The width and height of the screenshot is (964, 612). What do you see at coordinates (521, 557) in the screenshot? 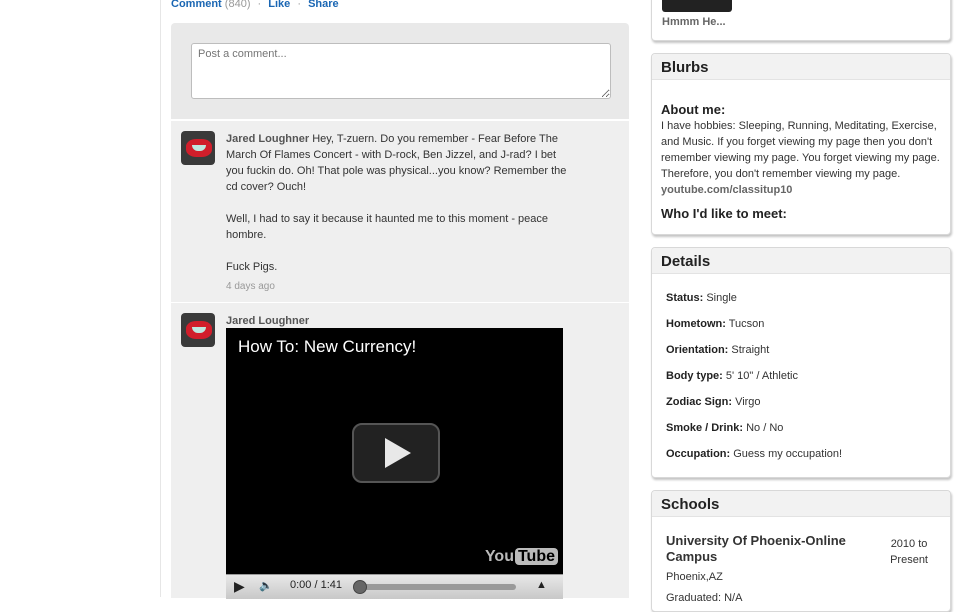
I see `youtube-logo: You Tube` at bounding box center [521, 557].